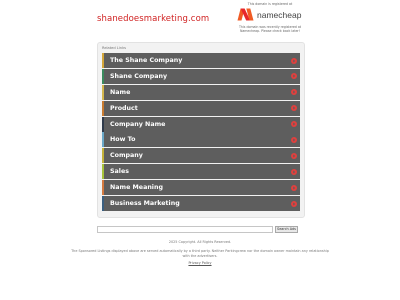 The width and height of the screenshot is (400, 300). What do you see at coordinates (201, 204) in the screenshot?
I see `related-link-item: Business Marketing` at bounding box center [201, 204].